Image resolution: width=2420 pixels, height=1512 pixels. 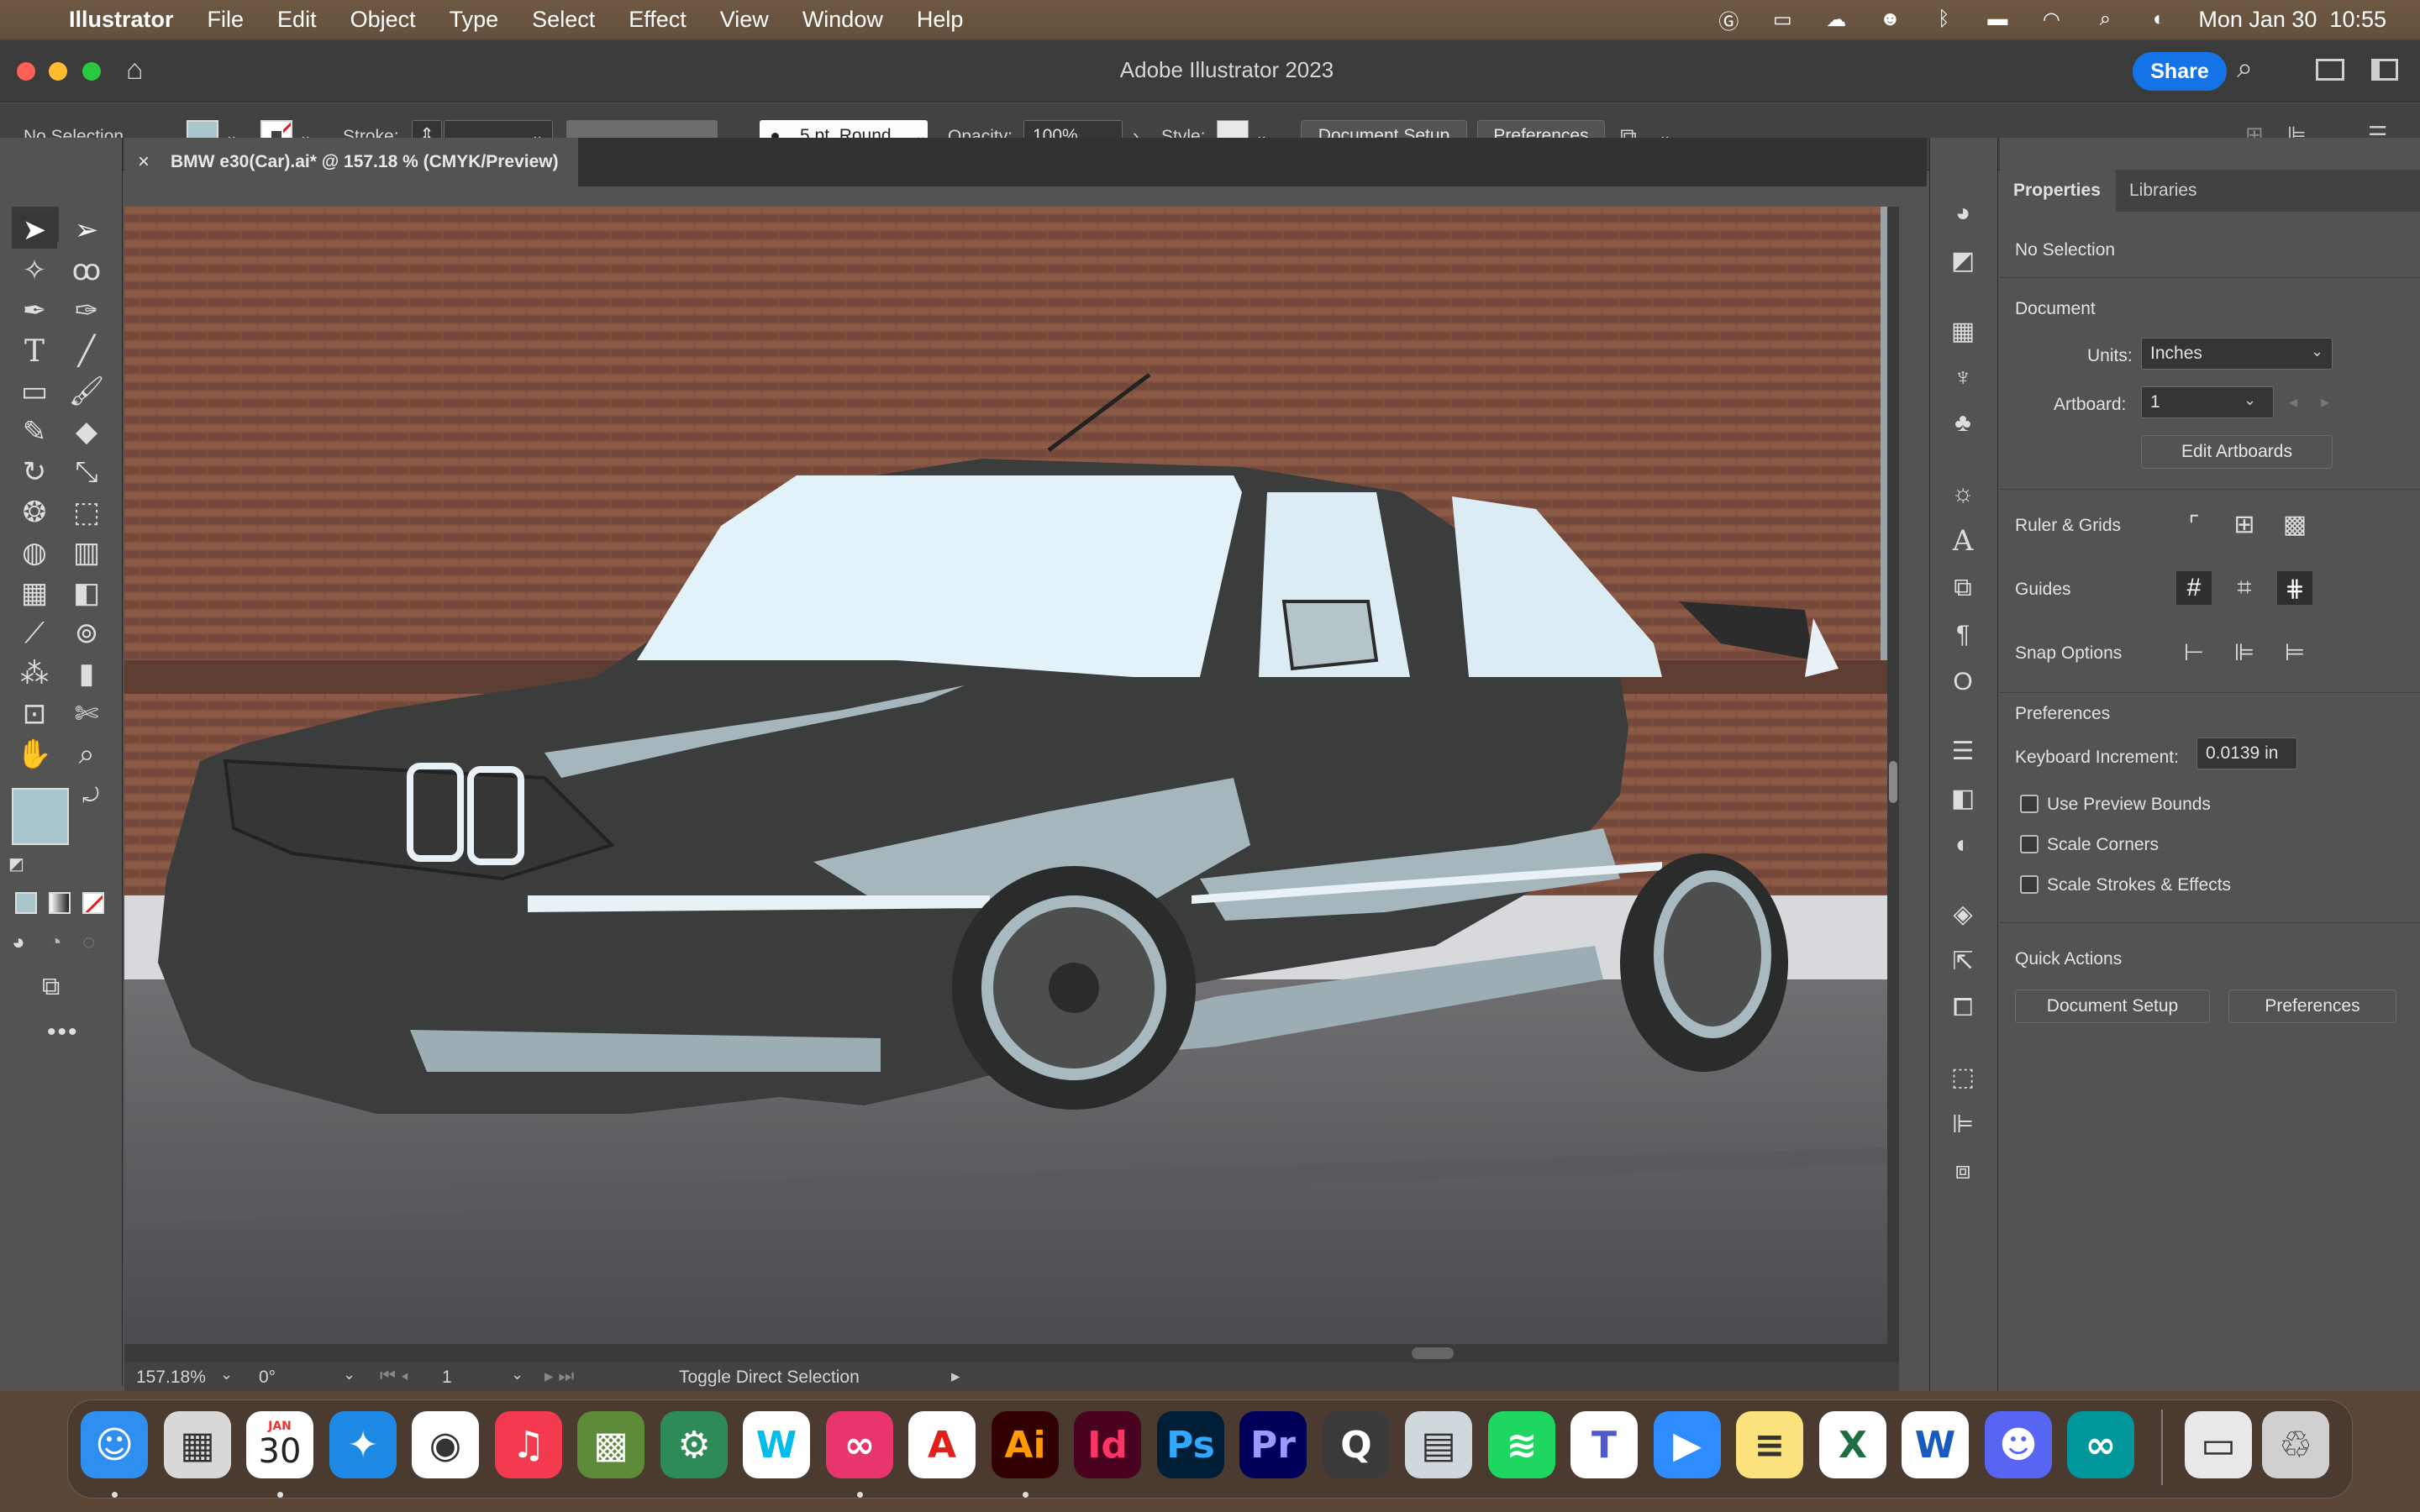 What do you see at coordinates (2237, 452) in the screenshot?
I see `edit-artboards-button: Edit Artboards` at bounding box center [2237, 452].